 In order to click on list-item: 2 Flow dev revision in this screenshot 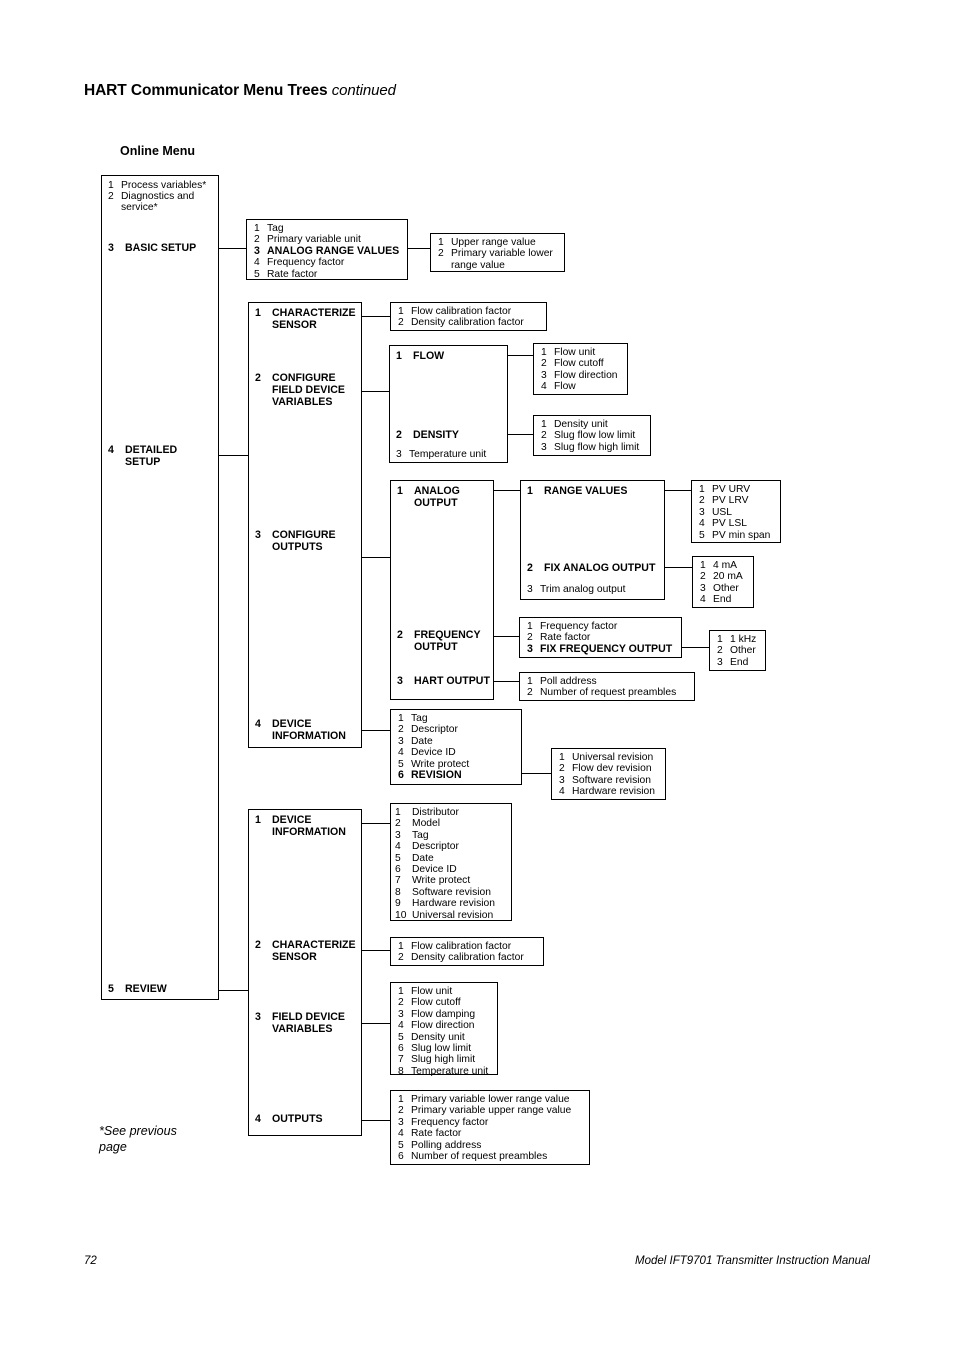, I will do `click(609, 768)`.